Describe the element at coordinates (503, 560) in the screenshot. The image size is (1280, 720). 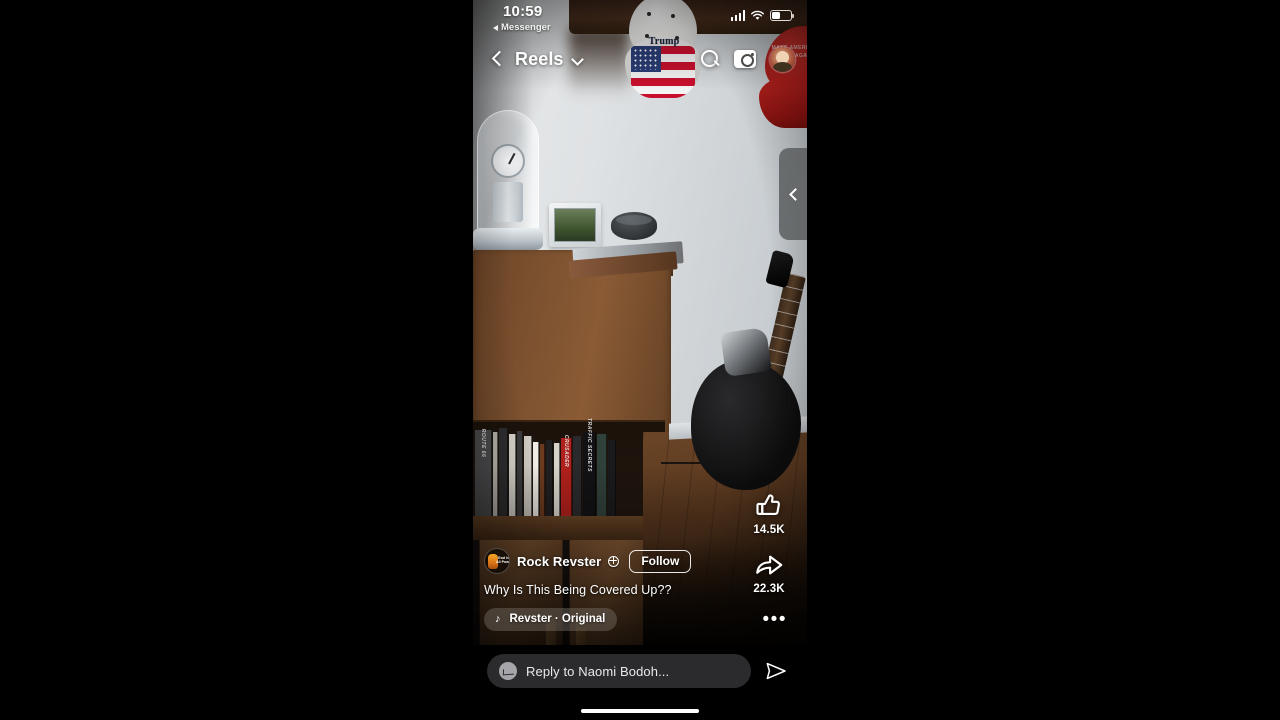
I see `avatar-caption-text: God is All Powerful` at that location.